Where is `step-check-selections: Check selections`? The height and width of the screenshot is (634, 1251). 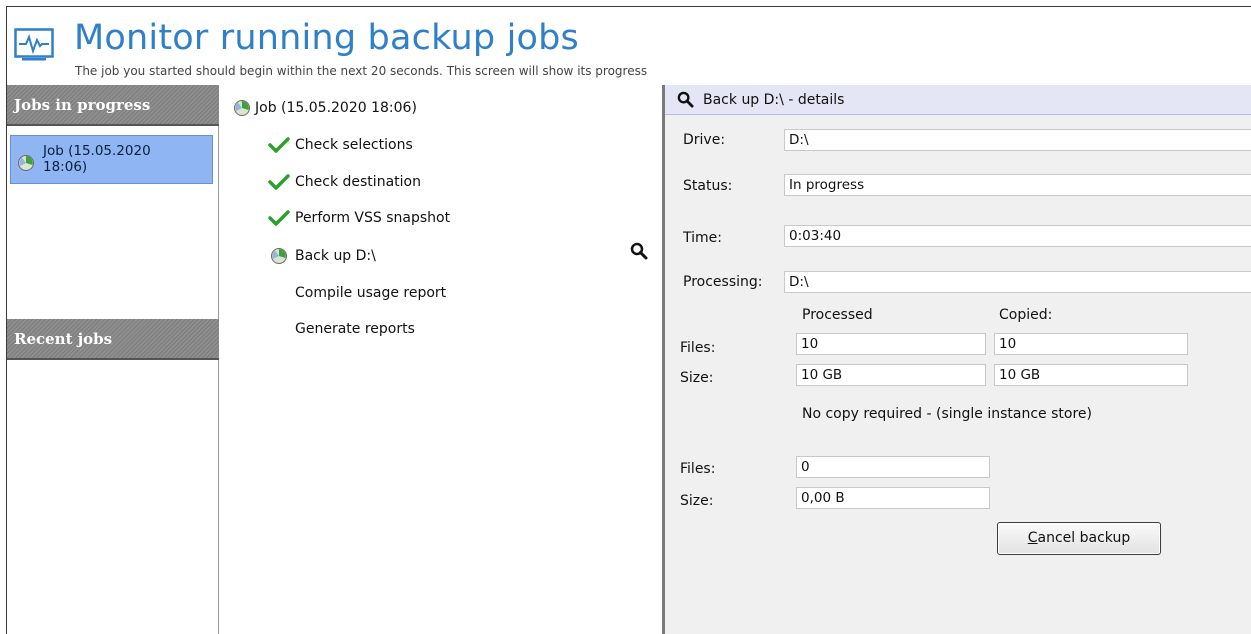
step-check-selections: Check selections is located at coordinates (340, 145).